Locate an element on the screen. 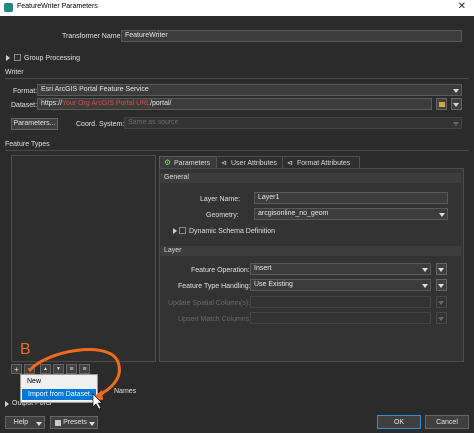 The image size is (474, 433). ok-button: OK is located at coordinates (399, 422).